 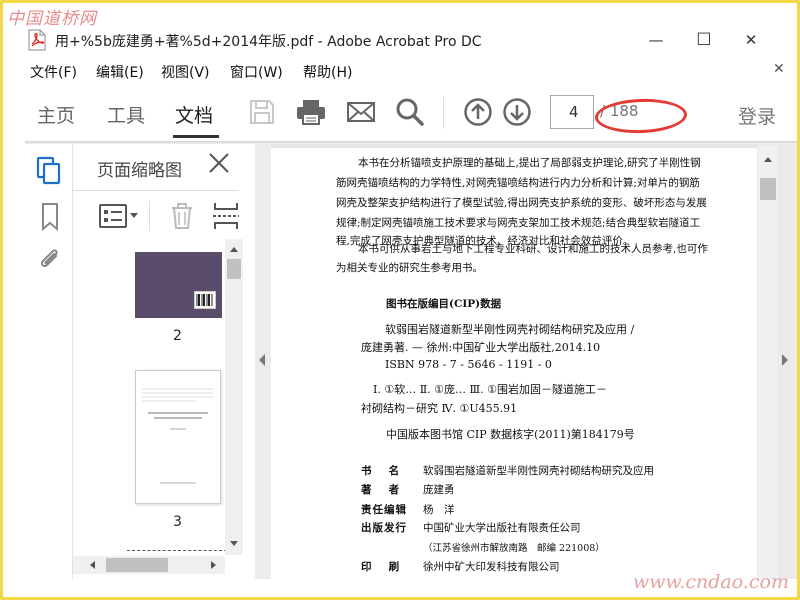 What do you see at coordinates (262, 112) in the screenshot?
I see `save-icon` at bounding box center [262, 112].